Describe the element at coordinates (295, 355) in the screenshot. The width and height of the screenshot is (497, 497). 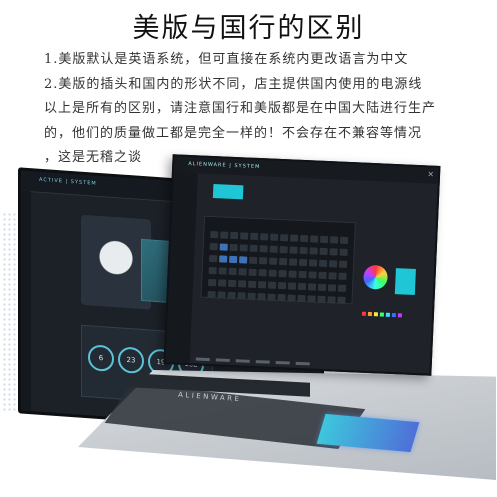
I see `window-bottom-bar` at that location.